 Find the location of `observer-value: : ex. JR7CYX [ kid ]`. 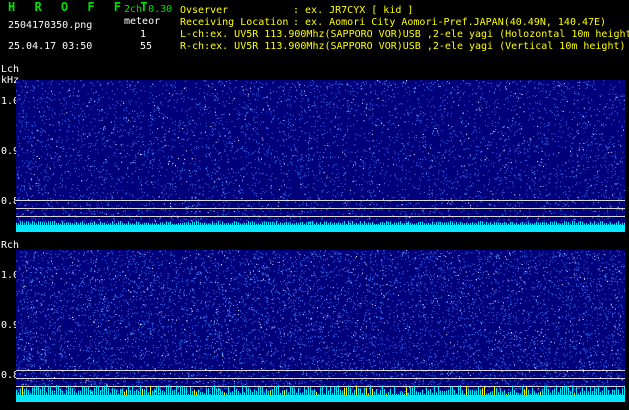

observer-value: : ex. JR7CYX [ kid ] is located at coordinates (353, 10).